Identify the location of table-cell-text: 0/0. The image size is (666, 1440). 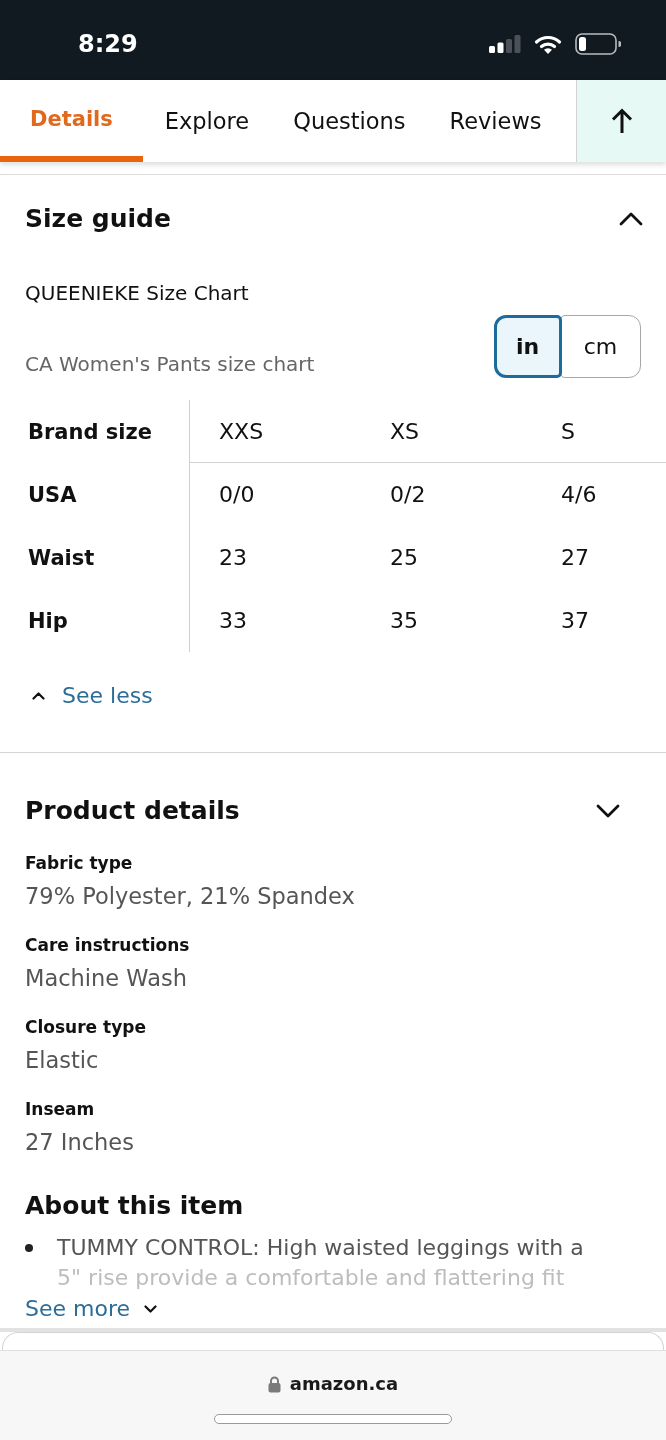
(237, 495).